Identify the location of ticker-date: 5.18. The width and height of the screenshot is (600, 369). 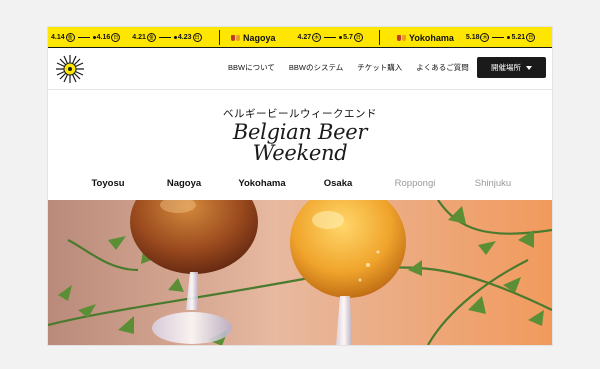
(472, 37).